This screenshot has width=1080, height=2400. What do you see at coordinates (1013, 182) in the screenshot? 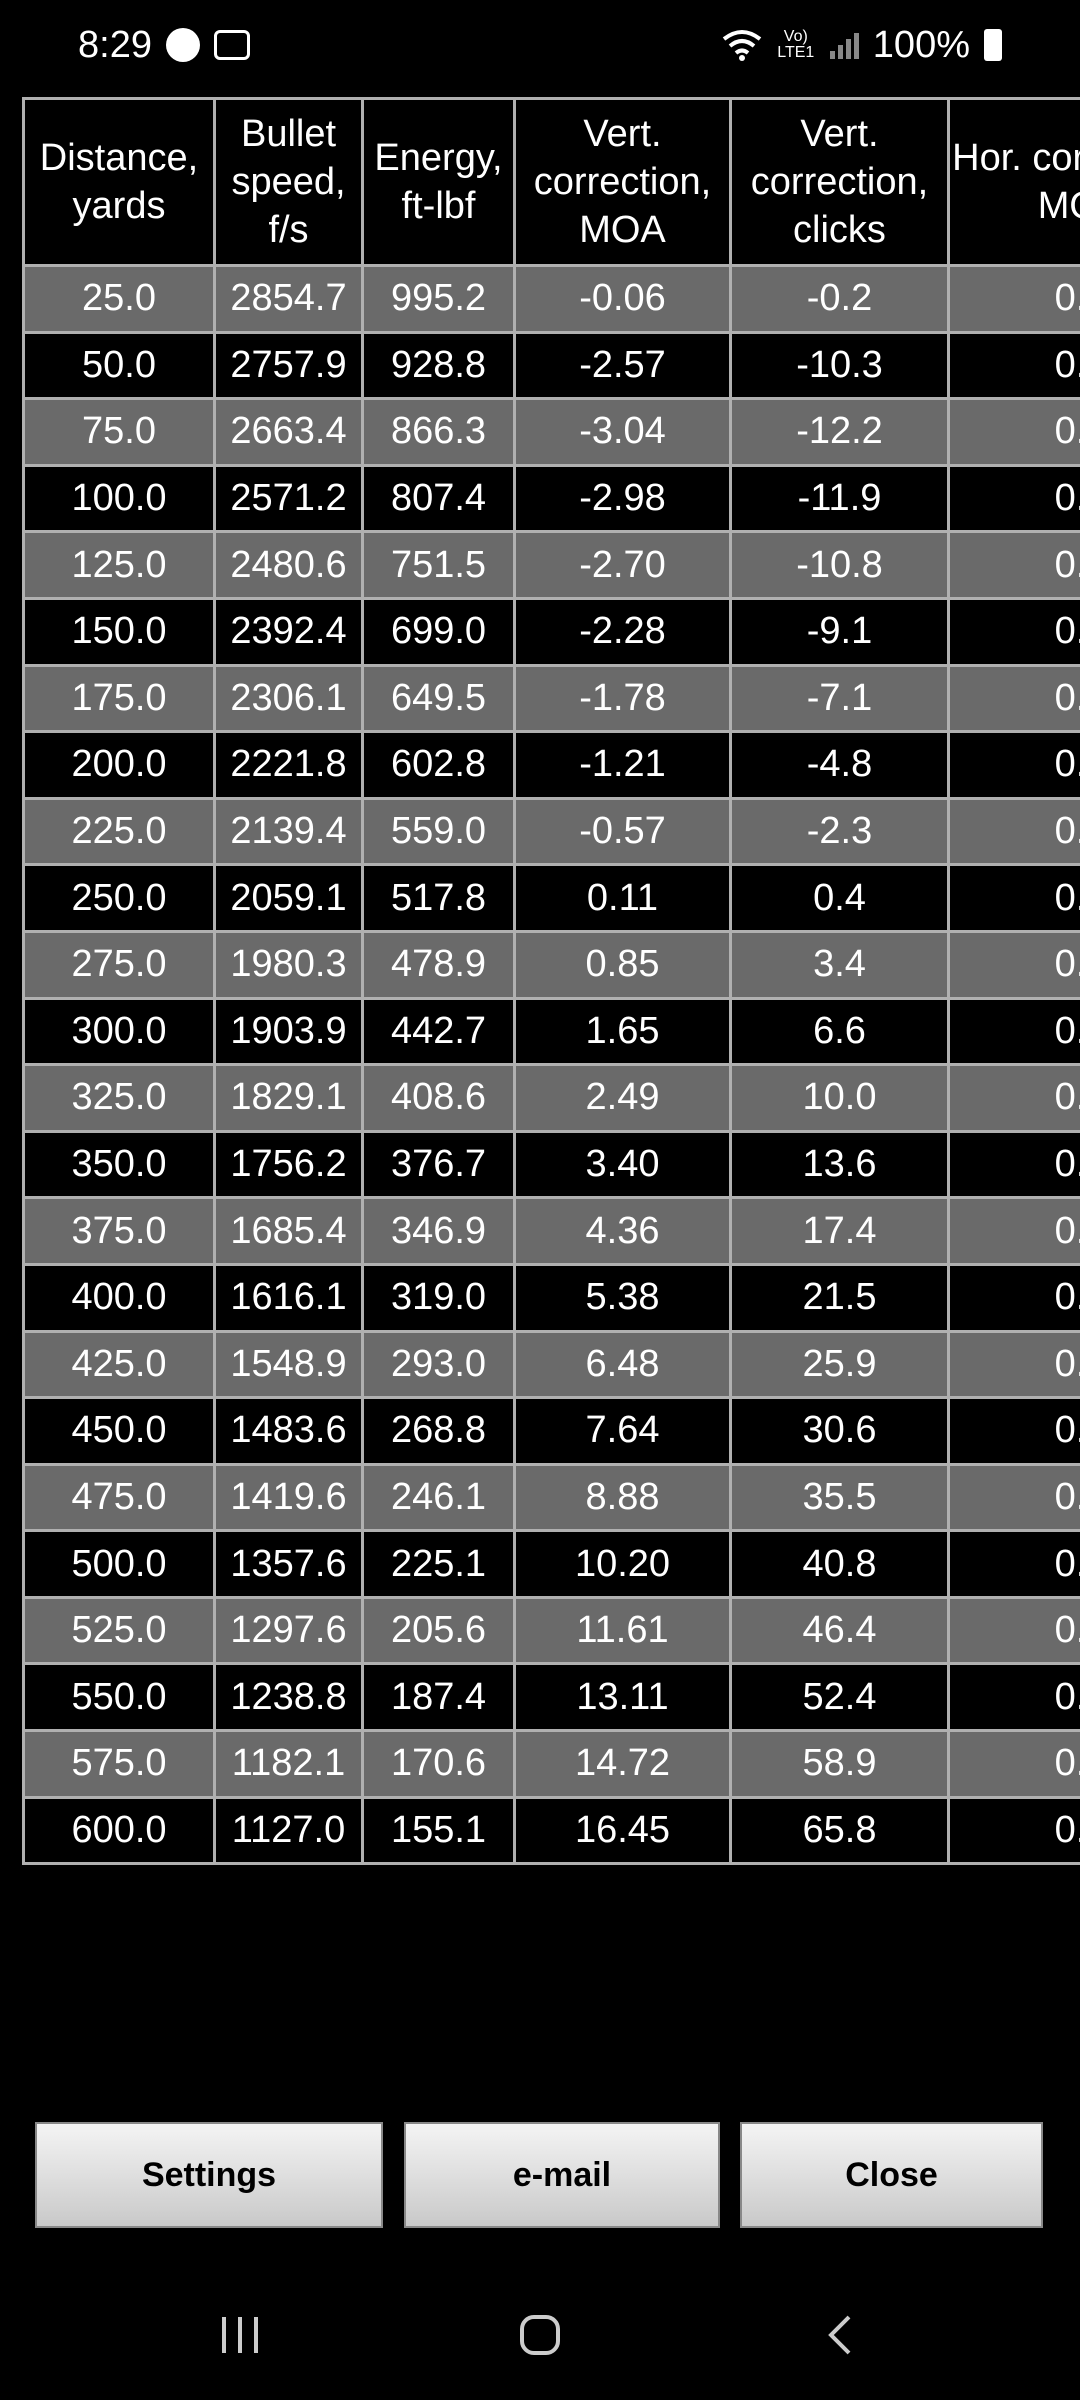
I see `header-hor-moa: Hor. correction, MOA` at bounding box center [1013, 182].